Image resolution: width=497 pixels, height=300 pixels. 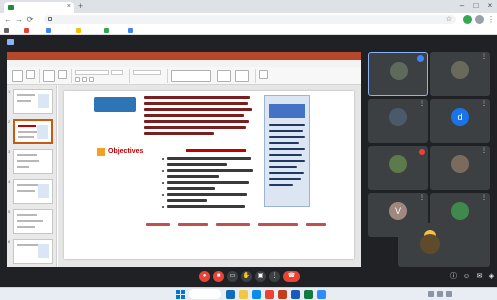 What do you see at coordinates (30, 74) in the screenshot?
I see `cut-icon` at bounding box center [30, 74].